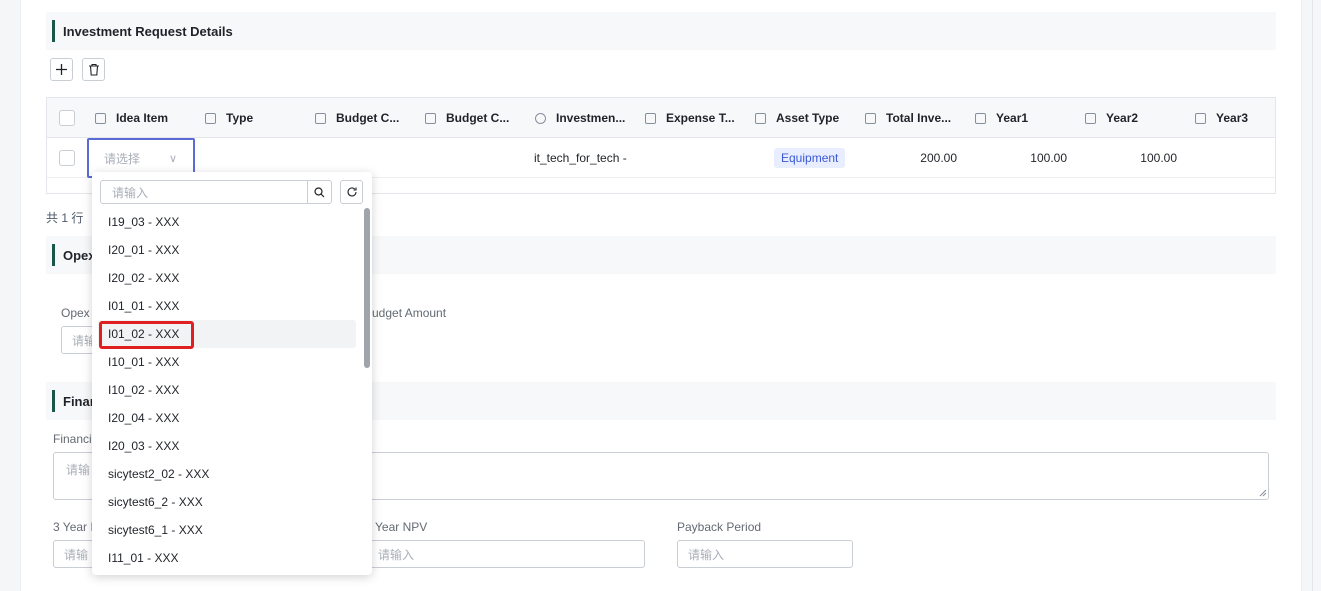  Describe the element at coordinates (409, 313) in the screenshot. I see `budget-amount-label: udget Amount` at that location.